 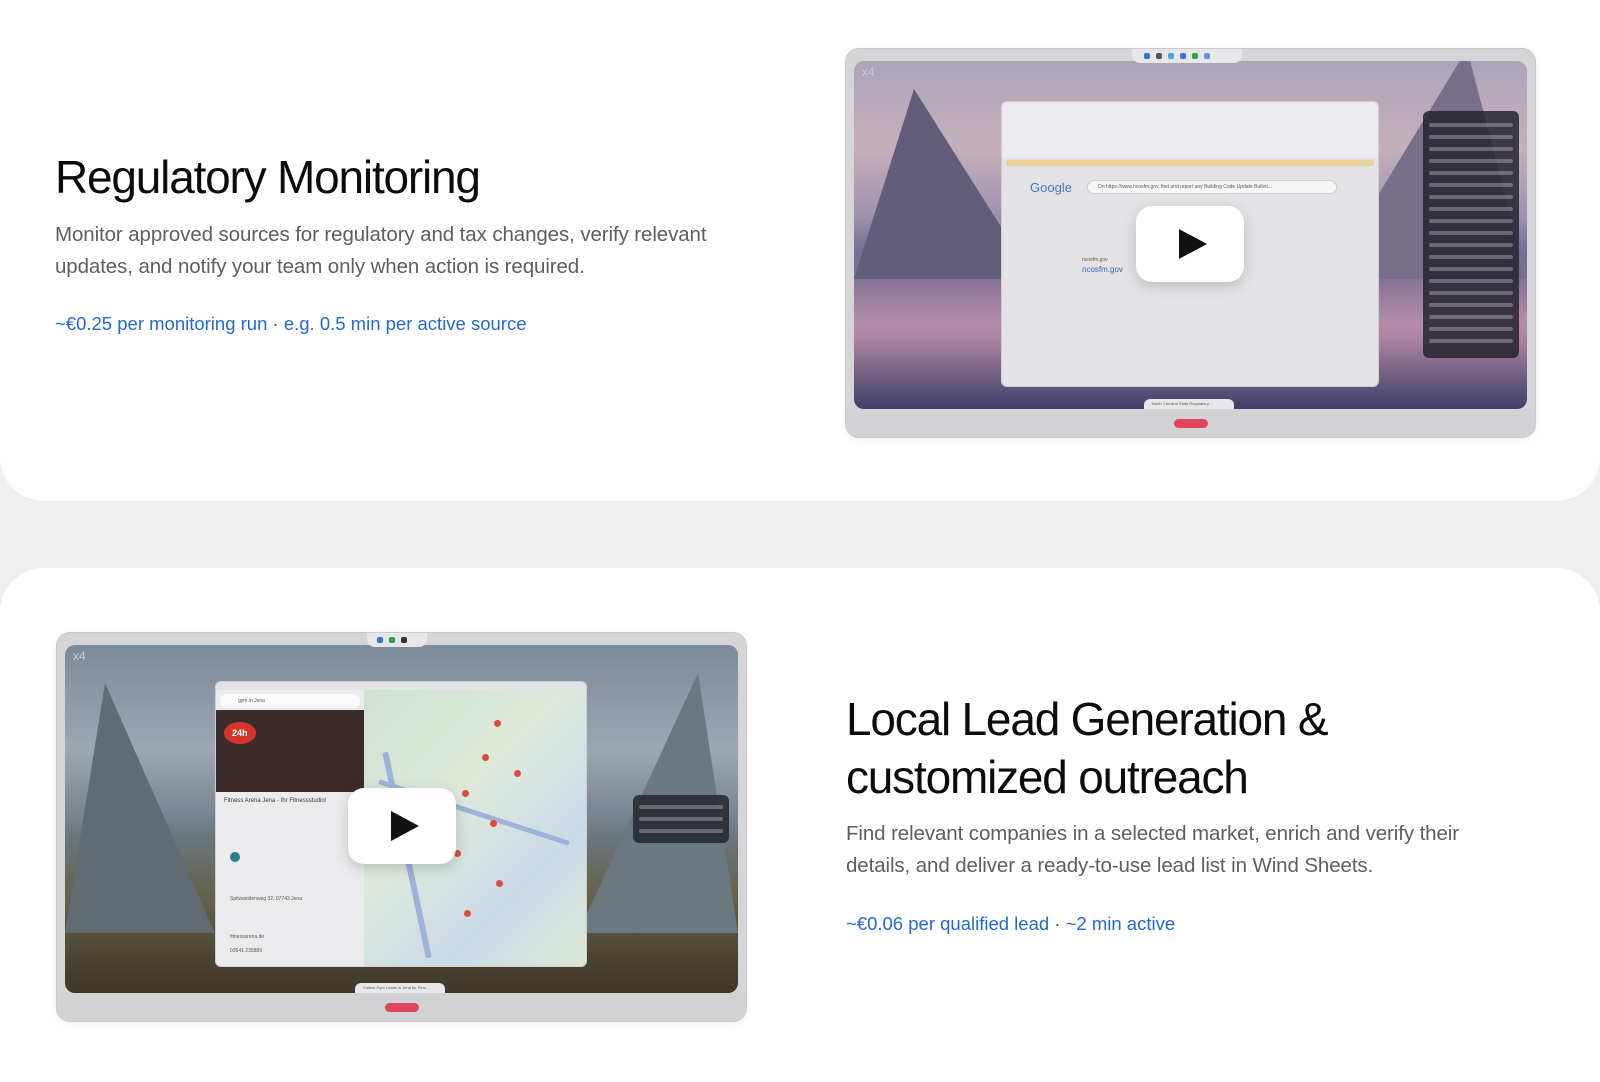 I want to click on browser-toolbar, so click(x=1190, y=130).